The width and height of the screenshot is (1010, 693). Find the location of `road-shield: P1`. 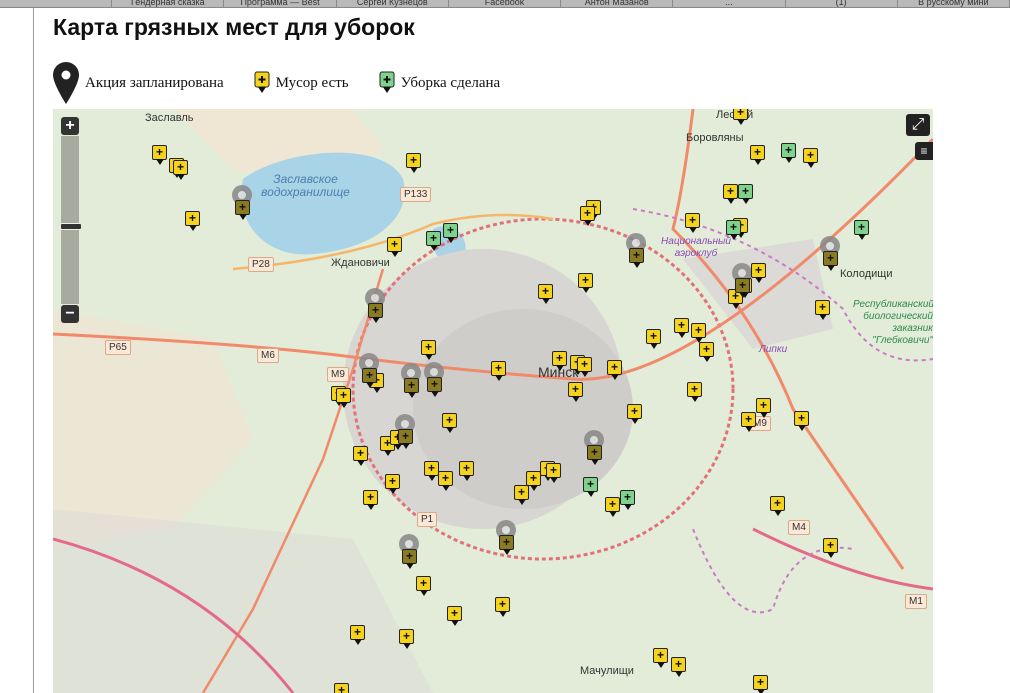

road-shield: P1 is located at coordinates (427, 519).